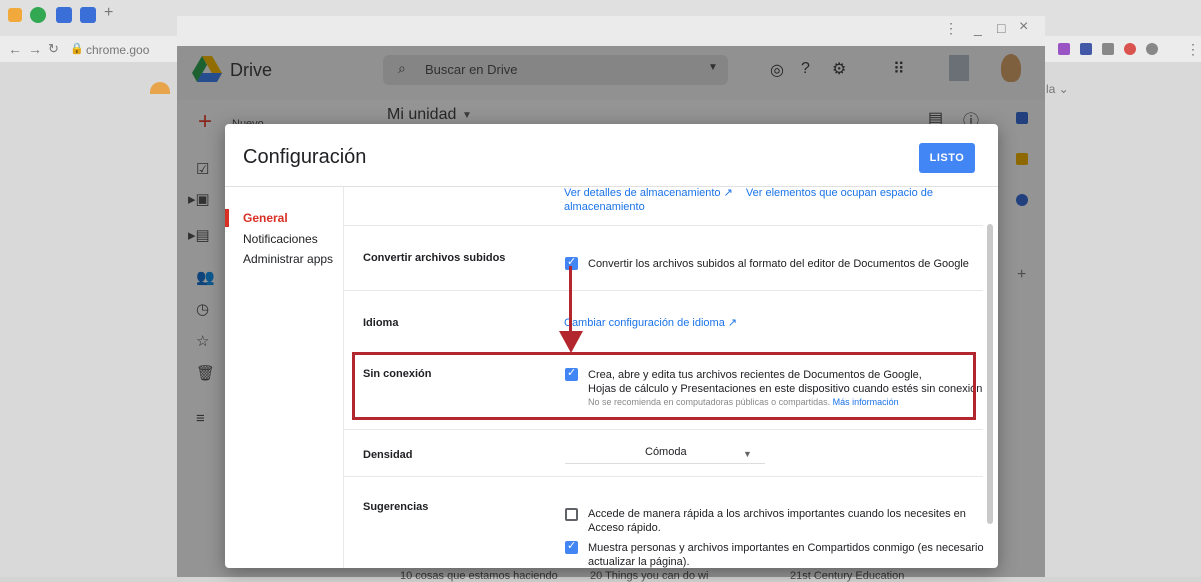  I want to click on drive-window-titlebar, so click(611, 31).